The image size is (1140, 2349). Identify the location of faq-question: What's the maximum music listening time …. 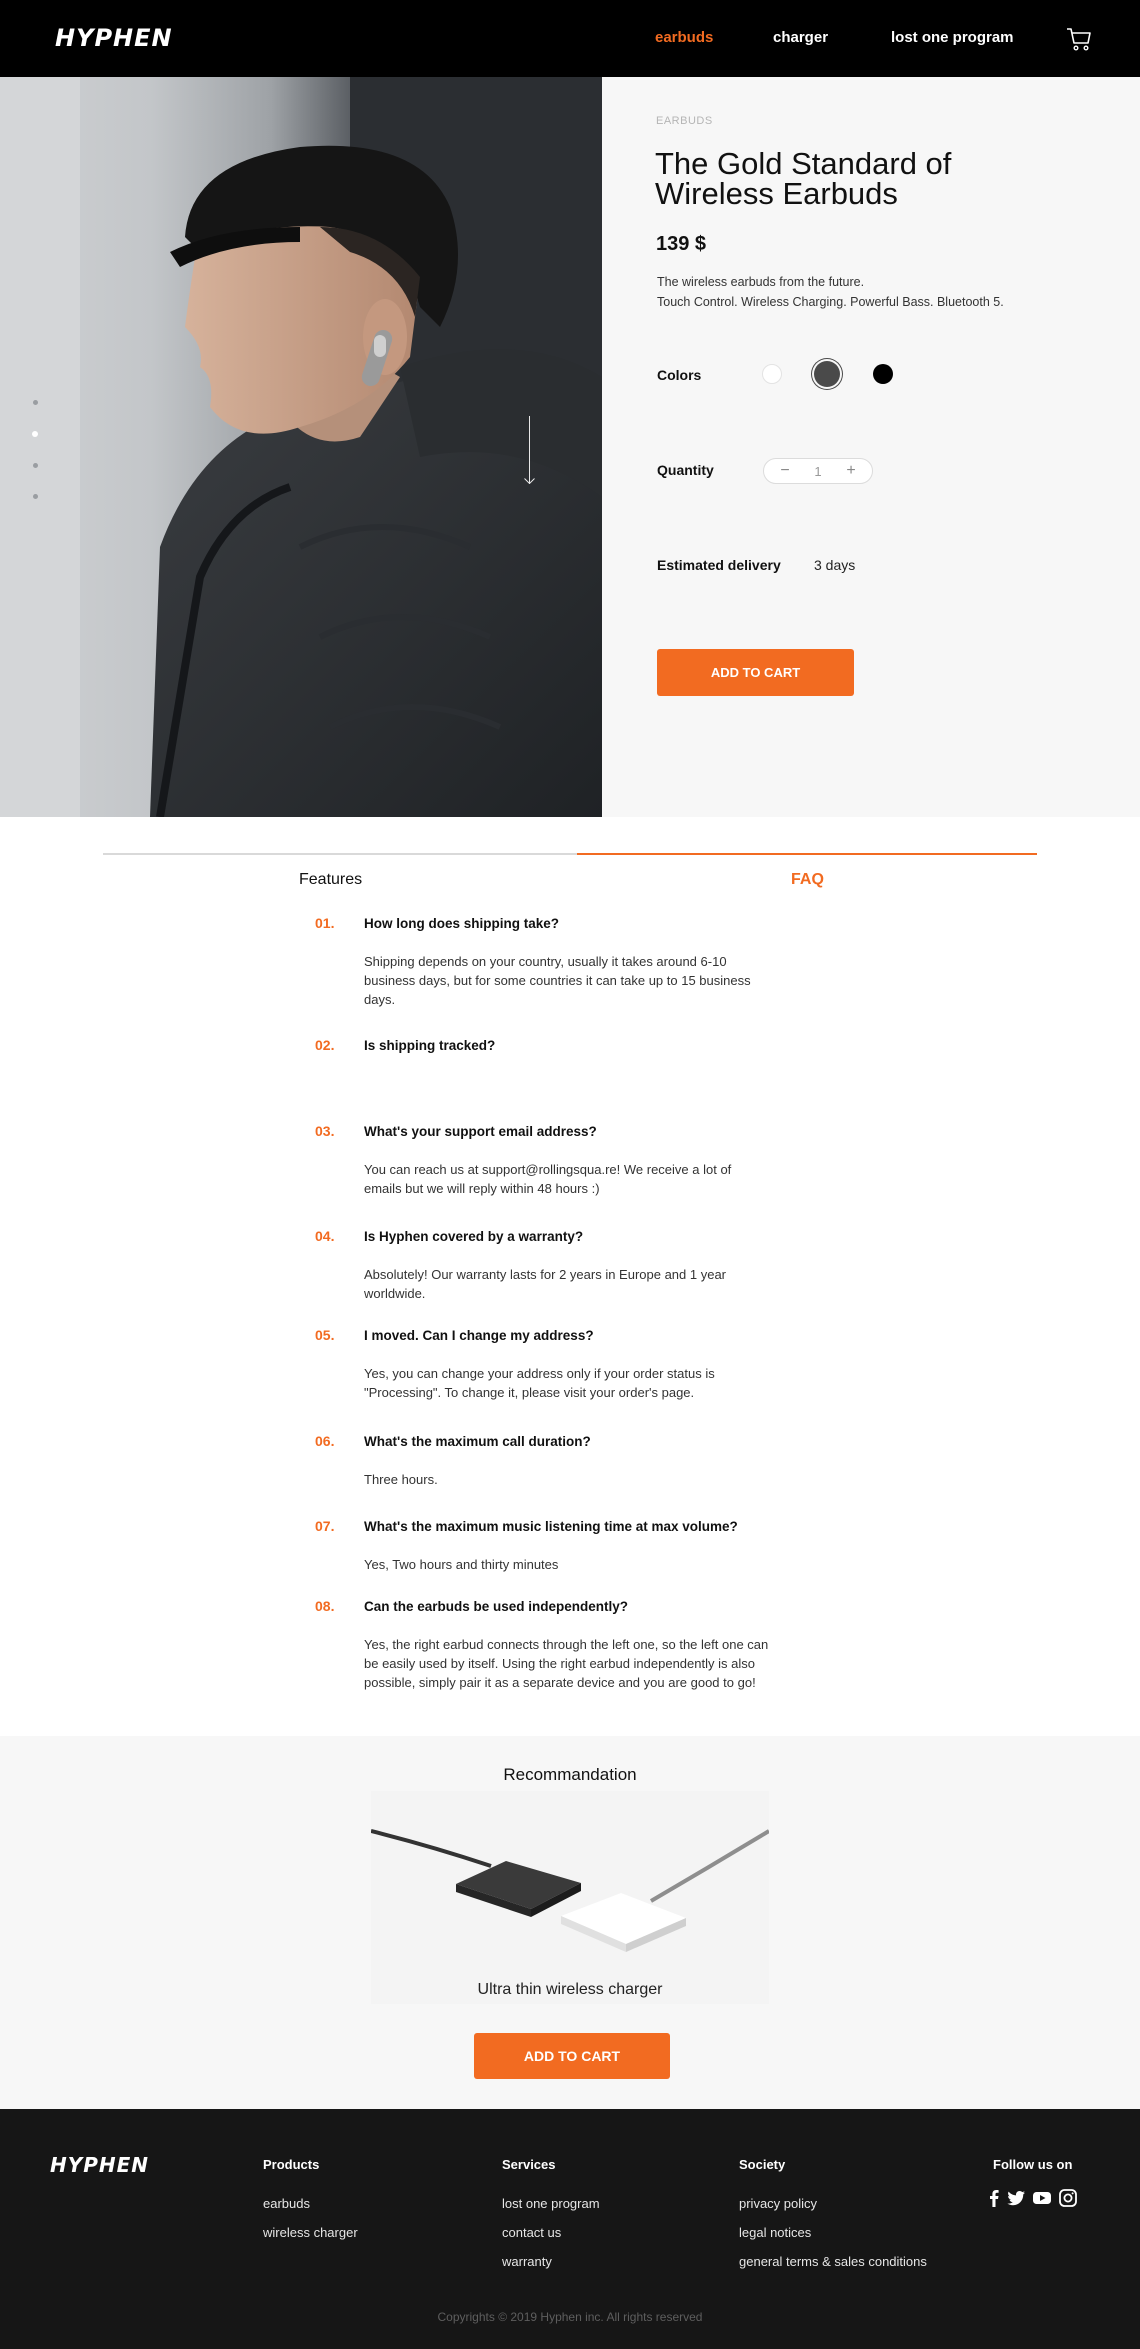
(574, 1526).